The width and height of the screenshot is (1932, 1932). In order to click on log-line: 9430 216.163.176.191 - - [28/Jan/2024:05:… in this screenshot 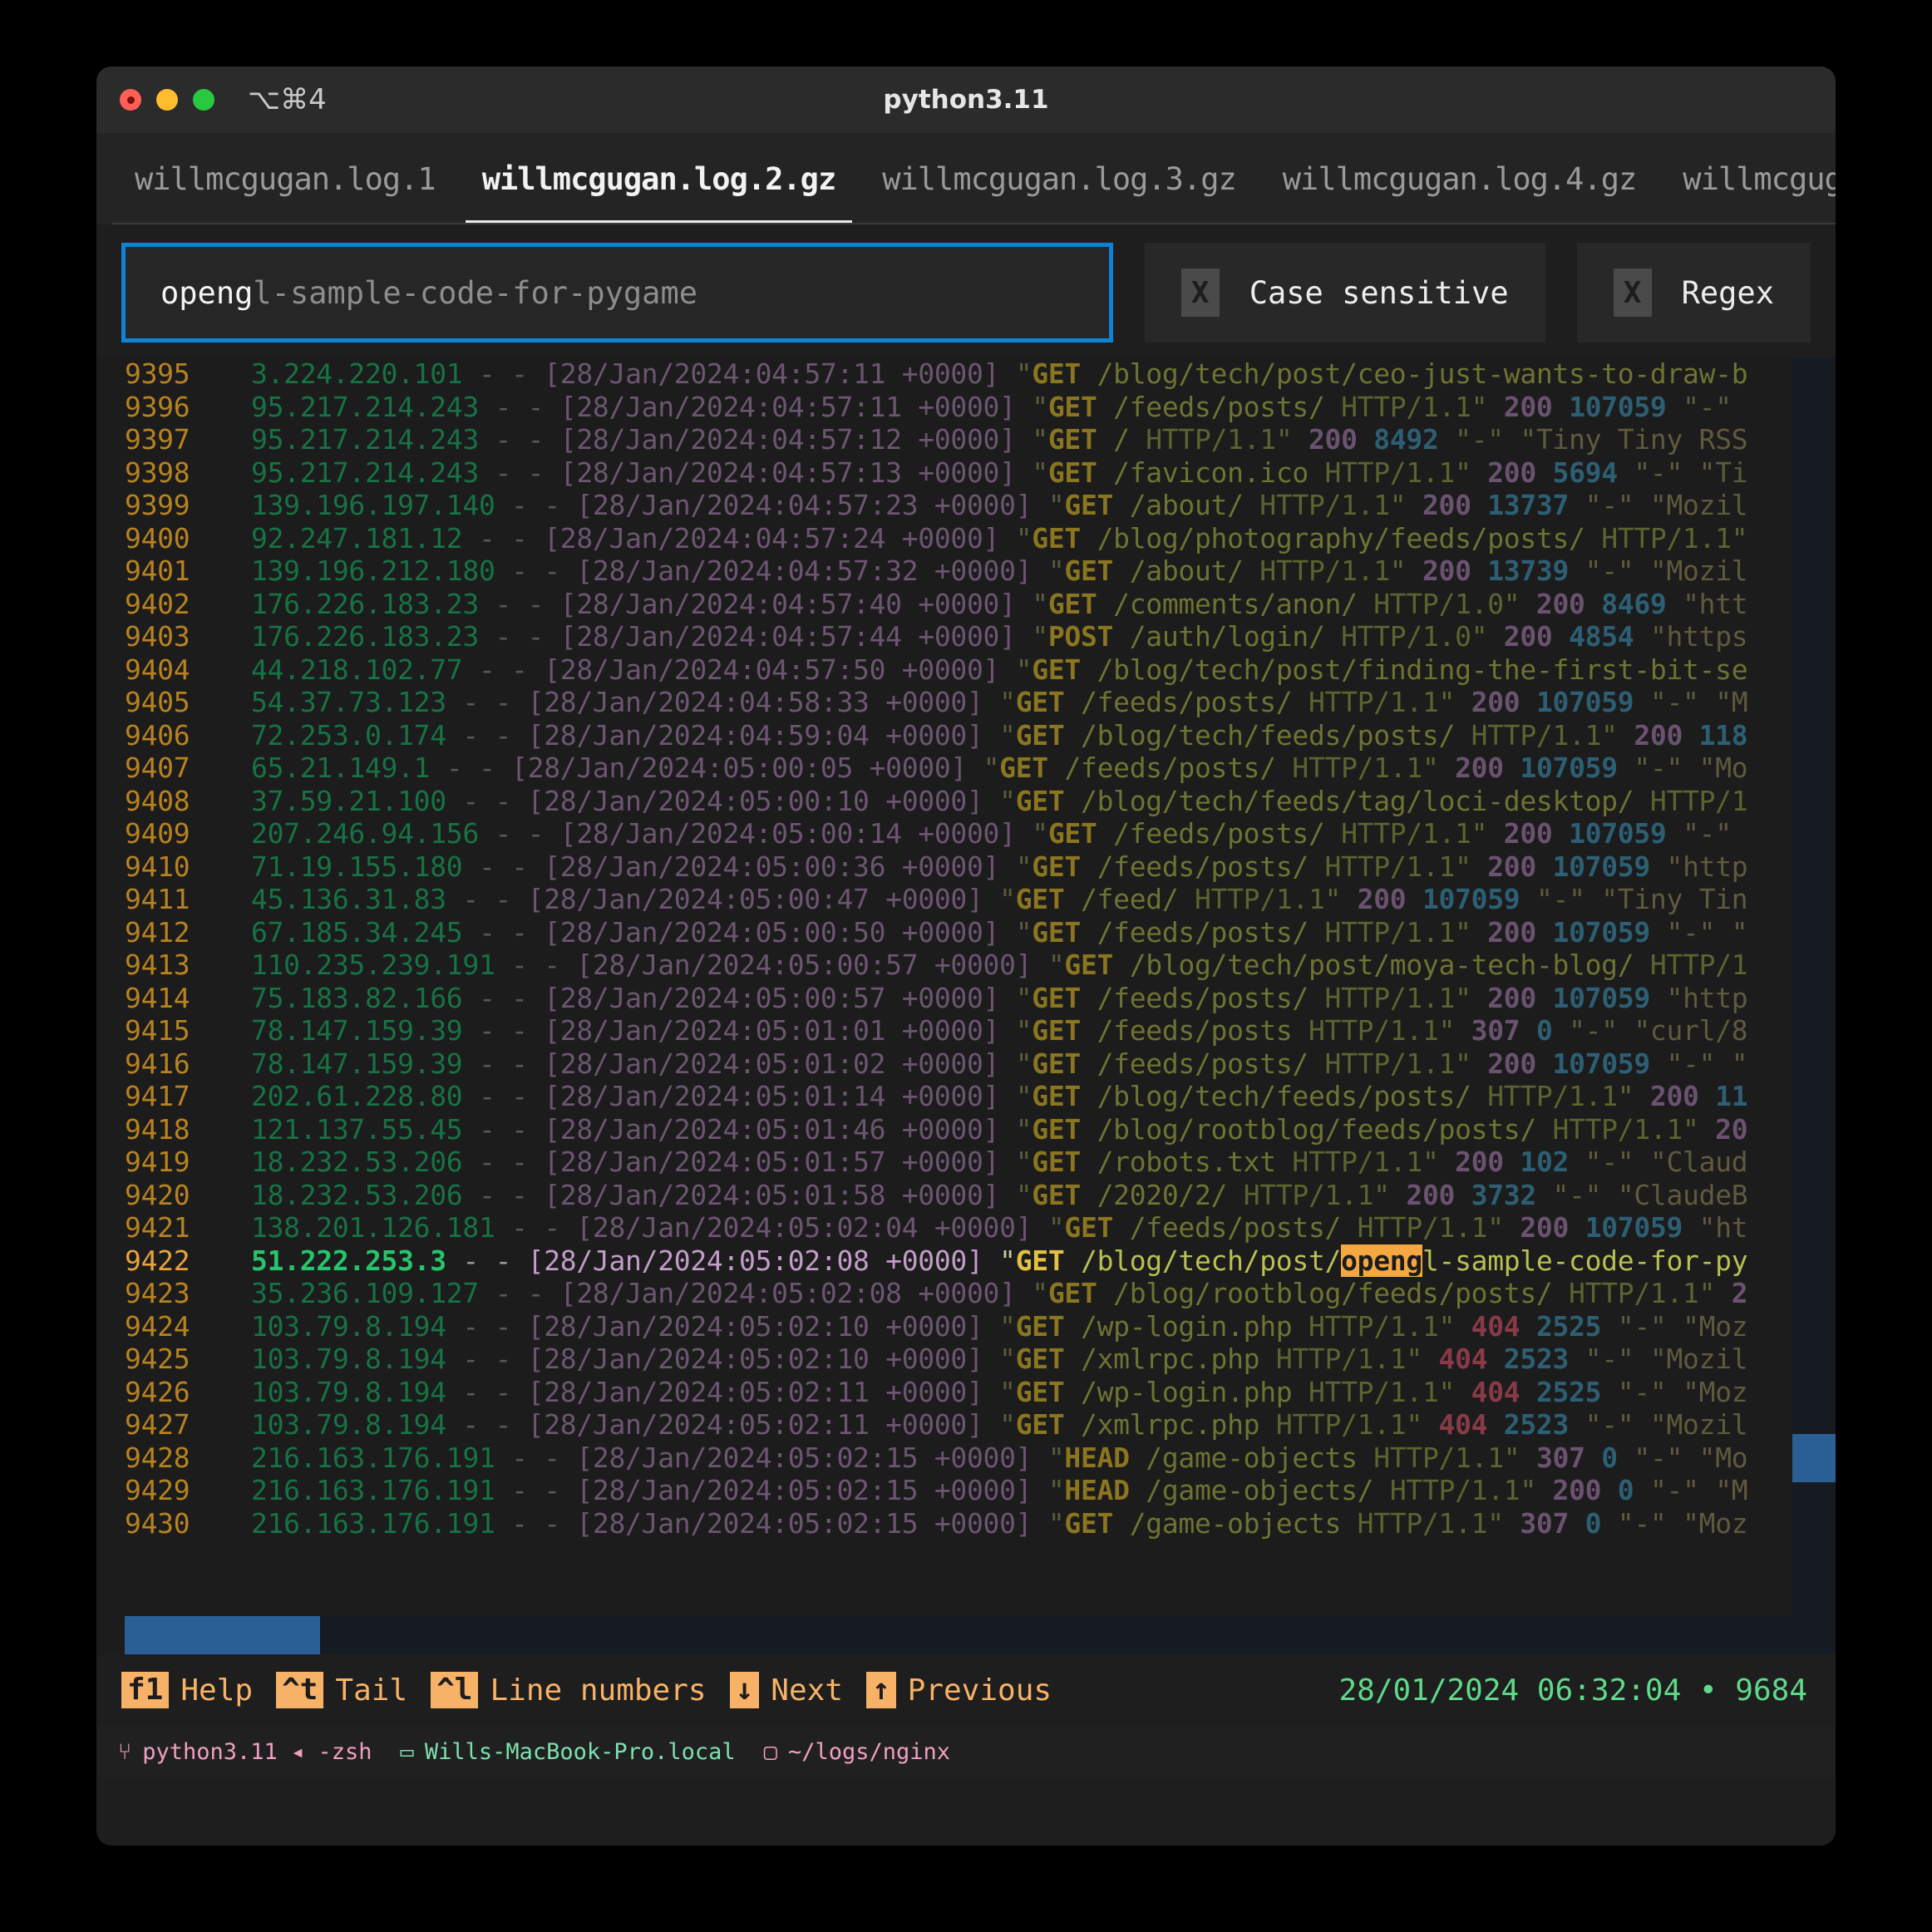, I will do `click(944, 1523)`.